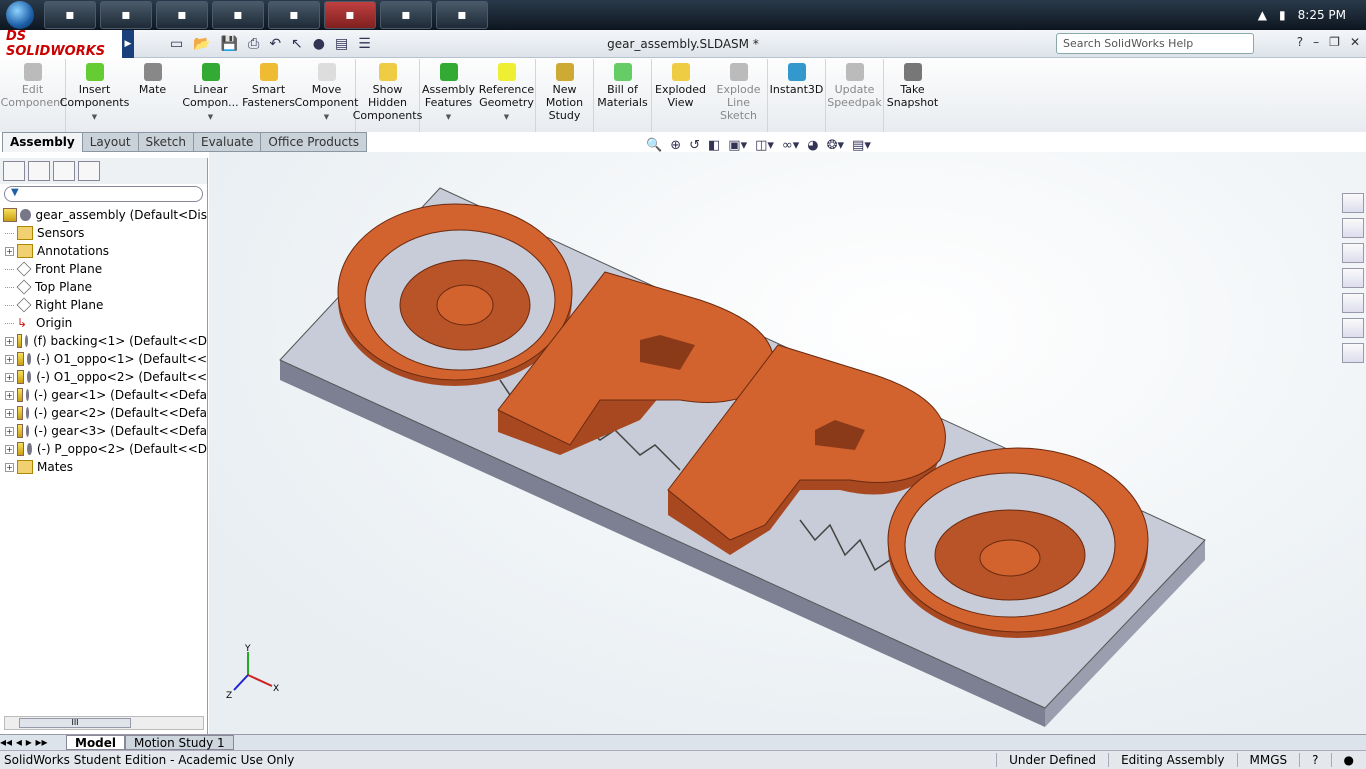  I want to click on file-properties-icon: ▤, so click(341, 44).